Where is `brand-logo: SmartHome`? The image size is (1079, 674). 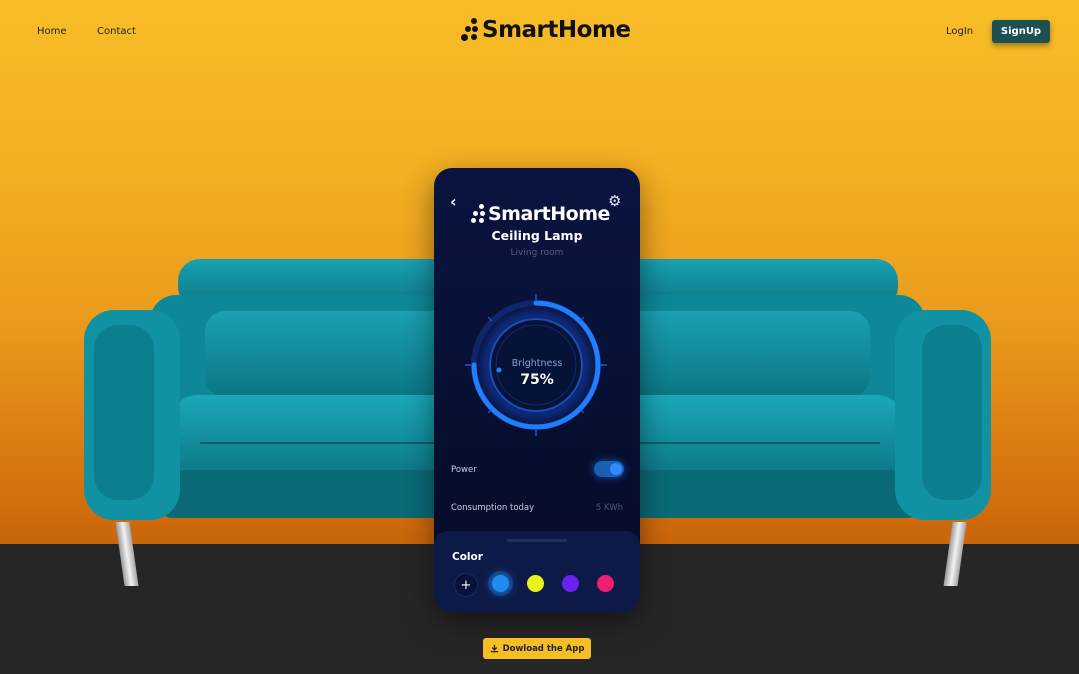 brand-logo: SmartHome is located at coordinates (545, 30).